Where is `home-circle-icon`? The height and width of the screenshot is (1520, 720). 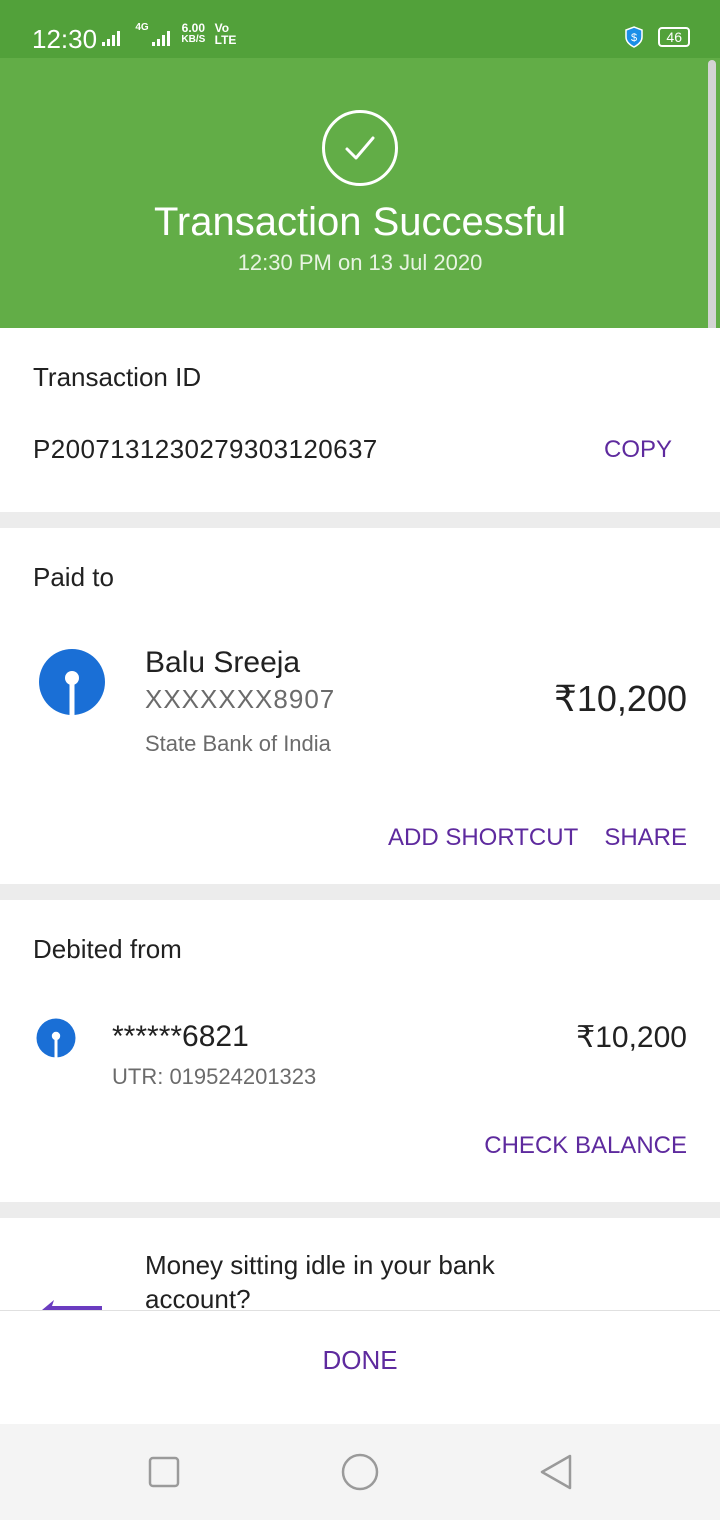 home-circle-icon is located at coordinates (360, 1472).